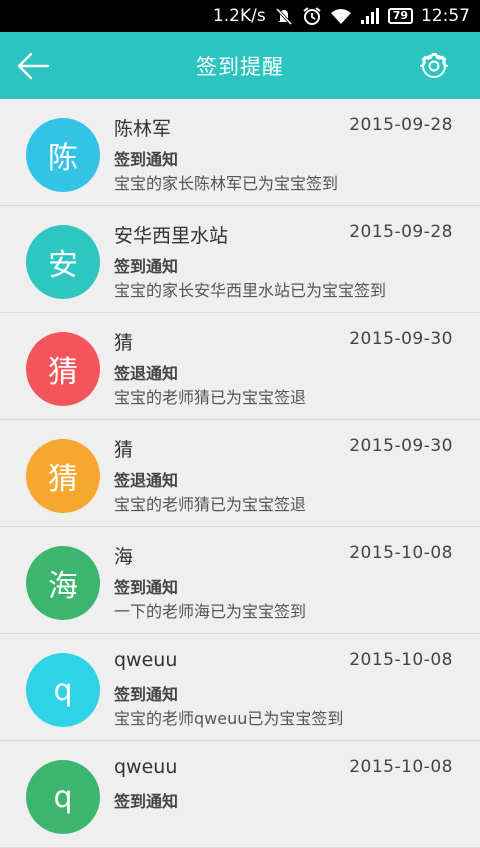 The width and height of the screenshot is (480, 848). I want to click on network-speed: 1.2K/s, so click(239, 16).